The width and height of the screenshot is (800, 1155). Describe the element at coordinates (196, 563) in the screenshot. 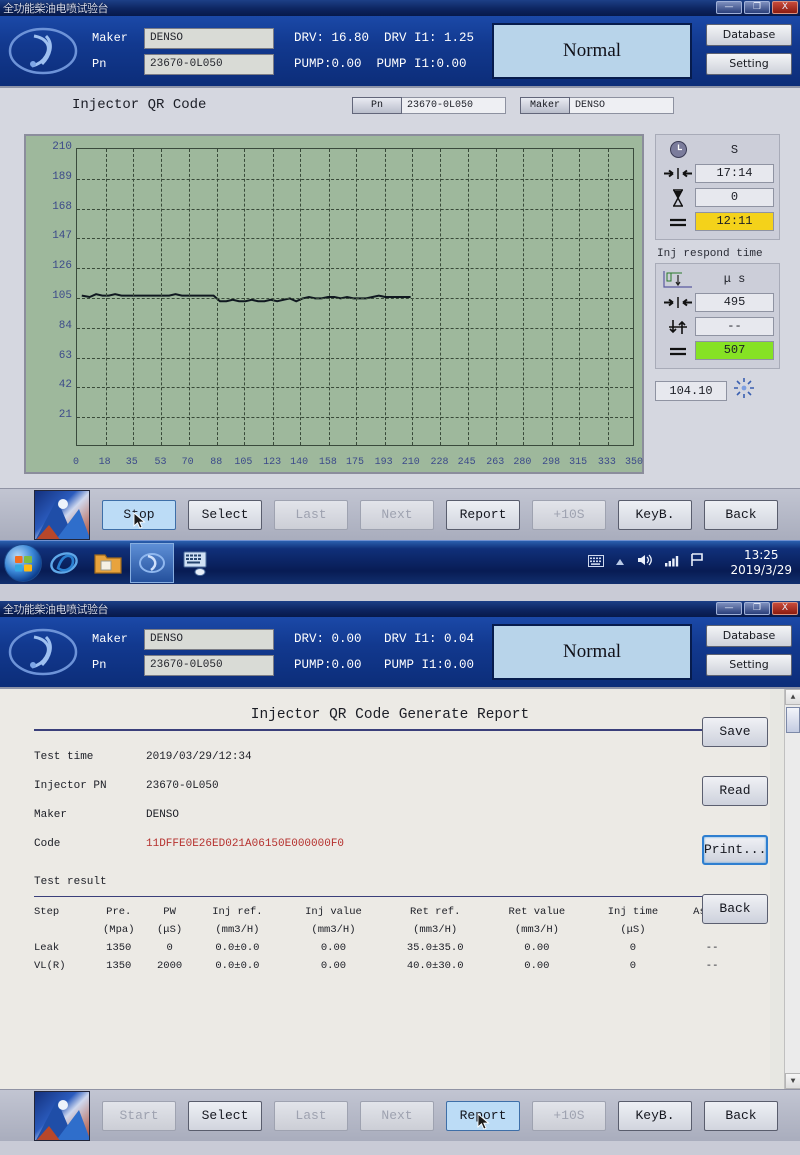

I see `keyboard-app-icon` at that location.